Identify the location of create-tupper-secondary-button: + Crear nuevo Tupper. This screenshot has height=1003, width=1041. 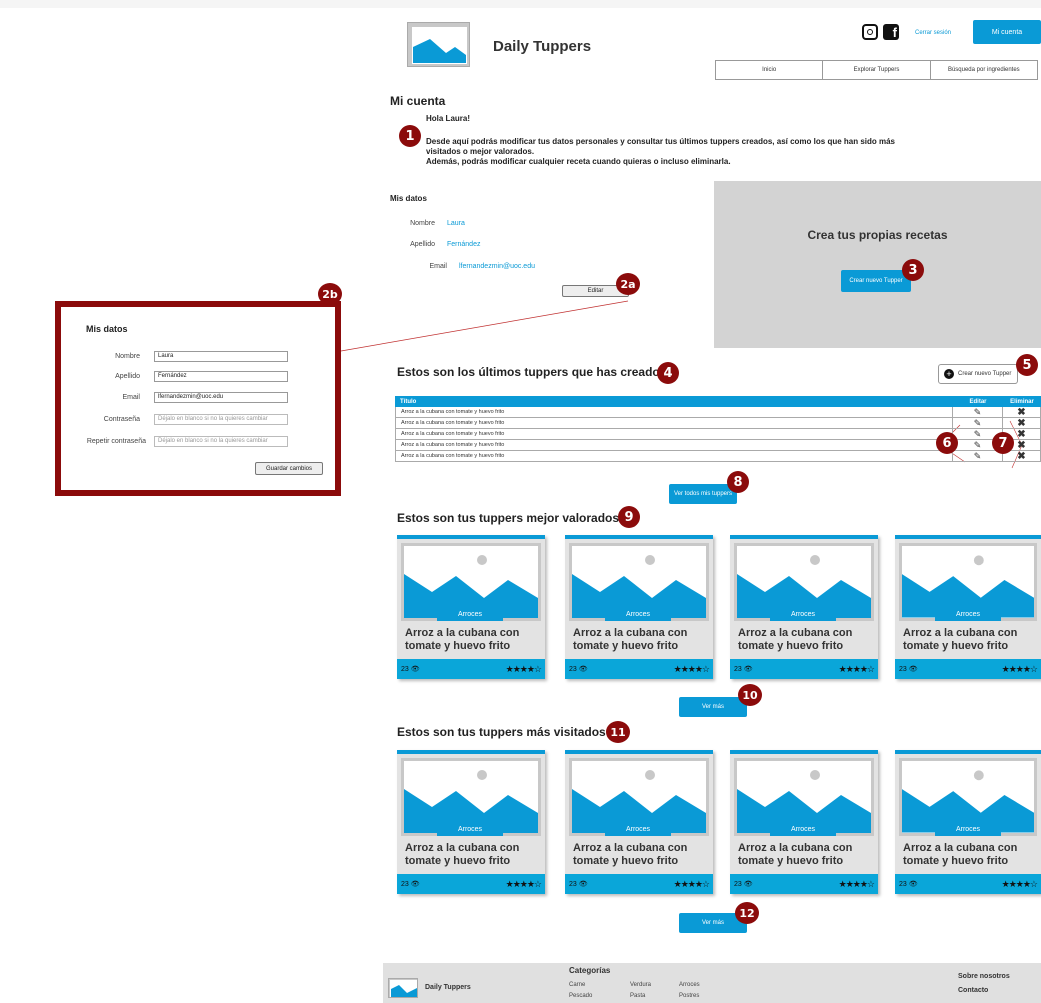
(978, 374).